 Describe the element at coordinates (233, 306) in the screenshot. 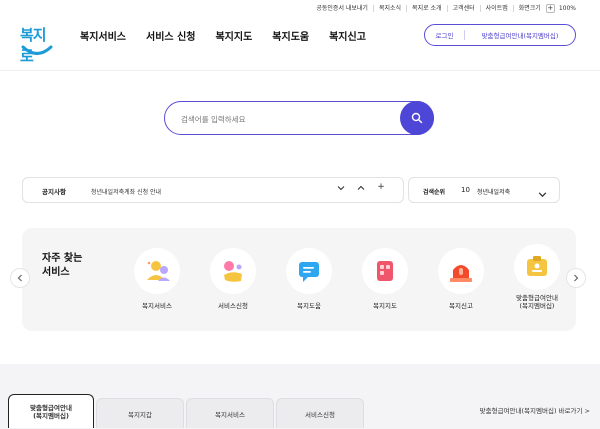

I see `service-label: 서비스신청` at that location.